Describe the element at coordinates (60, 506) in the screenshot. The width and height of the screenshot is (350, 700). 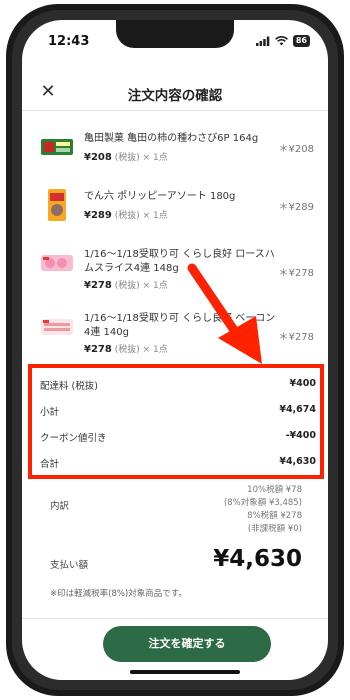
I see `breakdown-label: 内訳` at that location.